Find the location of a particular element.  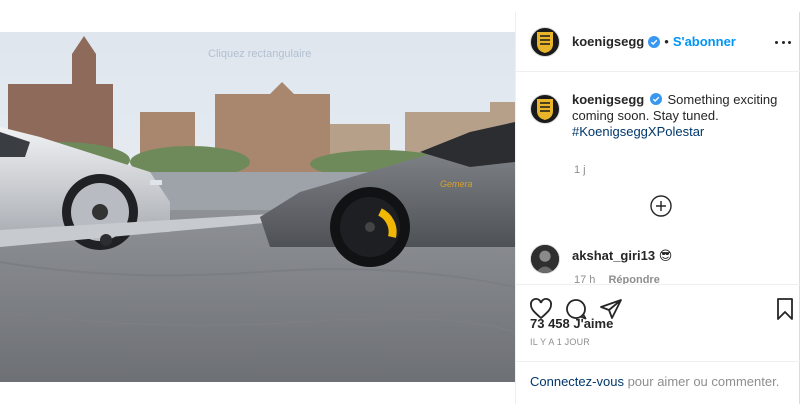

user-avatar-icon is located at coordinates (545, 259).